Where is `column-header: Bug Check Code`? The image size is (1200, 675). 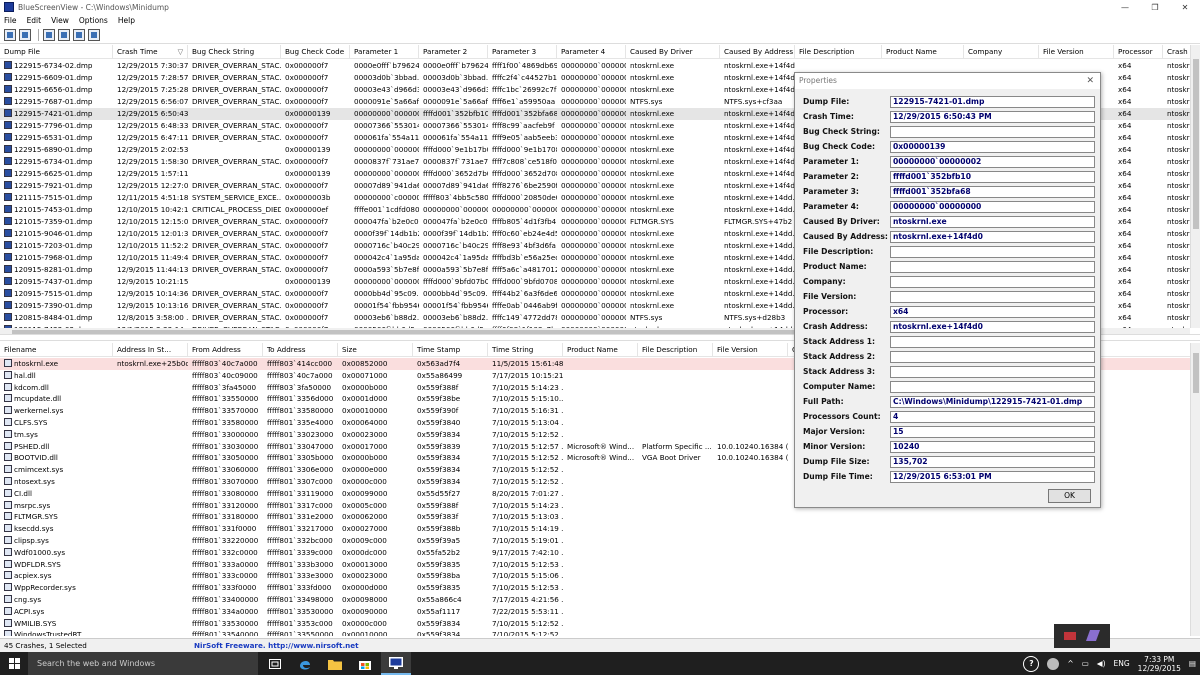
column-header: Bug Check Code is located at coordinates (315, 52).